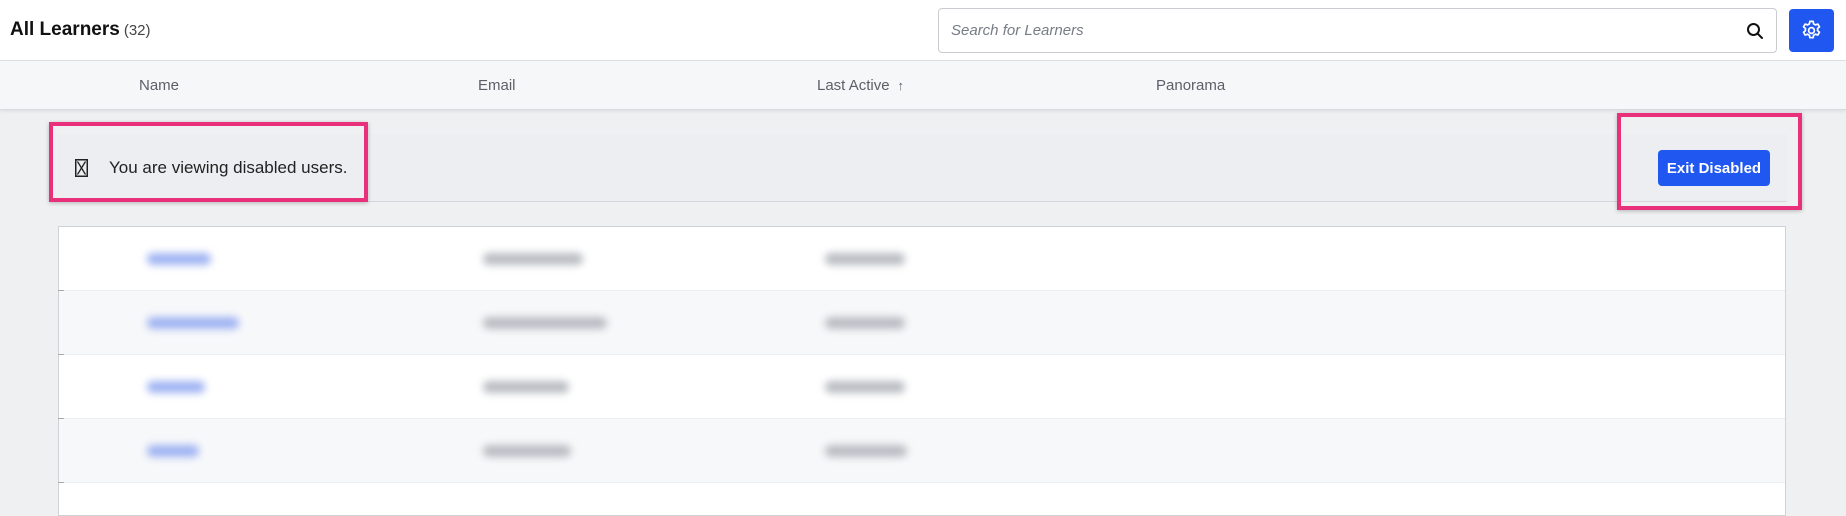 This screenshot has height=516, width=1846. What do you see at coordinates (1190, 85) in the screenshot?
I see `column-header-panorama: Panorama` at bounding box center [1190, 85].